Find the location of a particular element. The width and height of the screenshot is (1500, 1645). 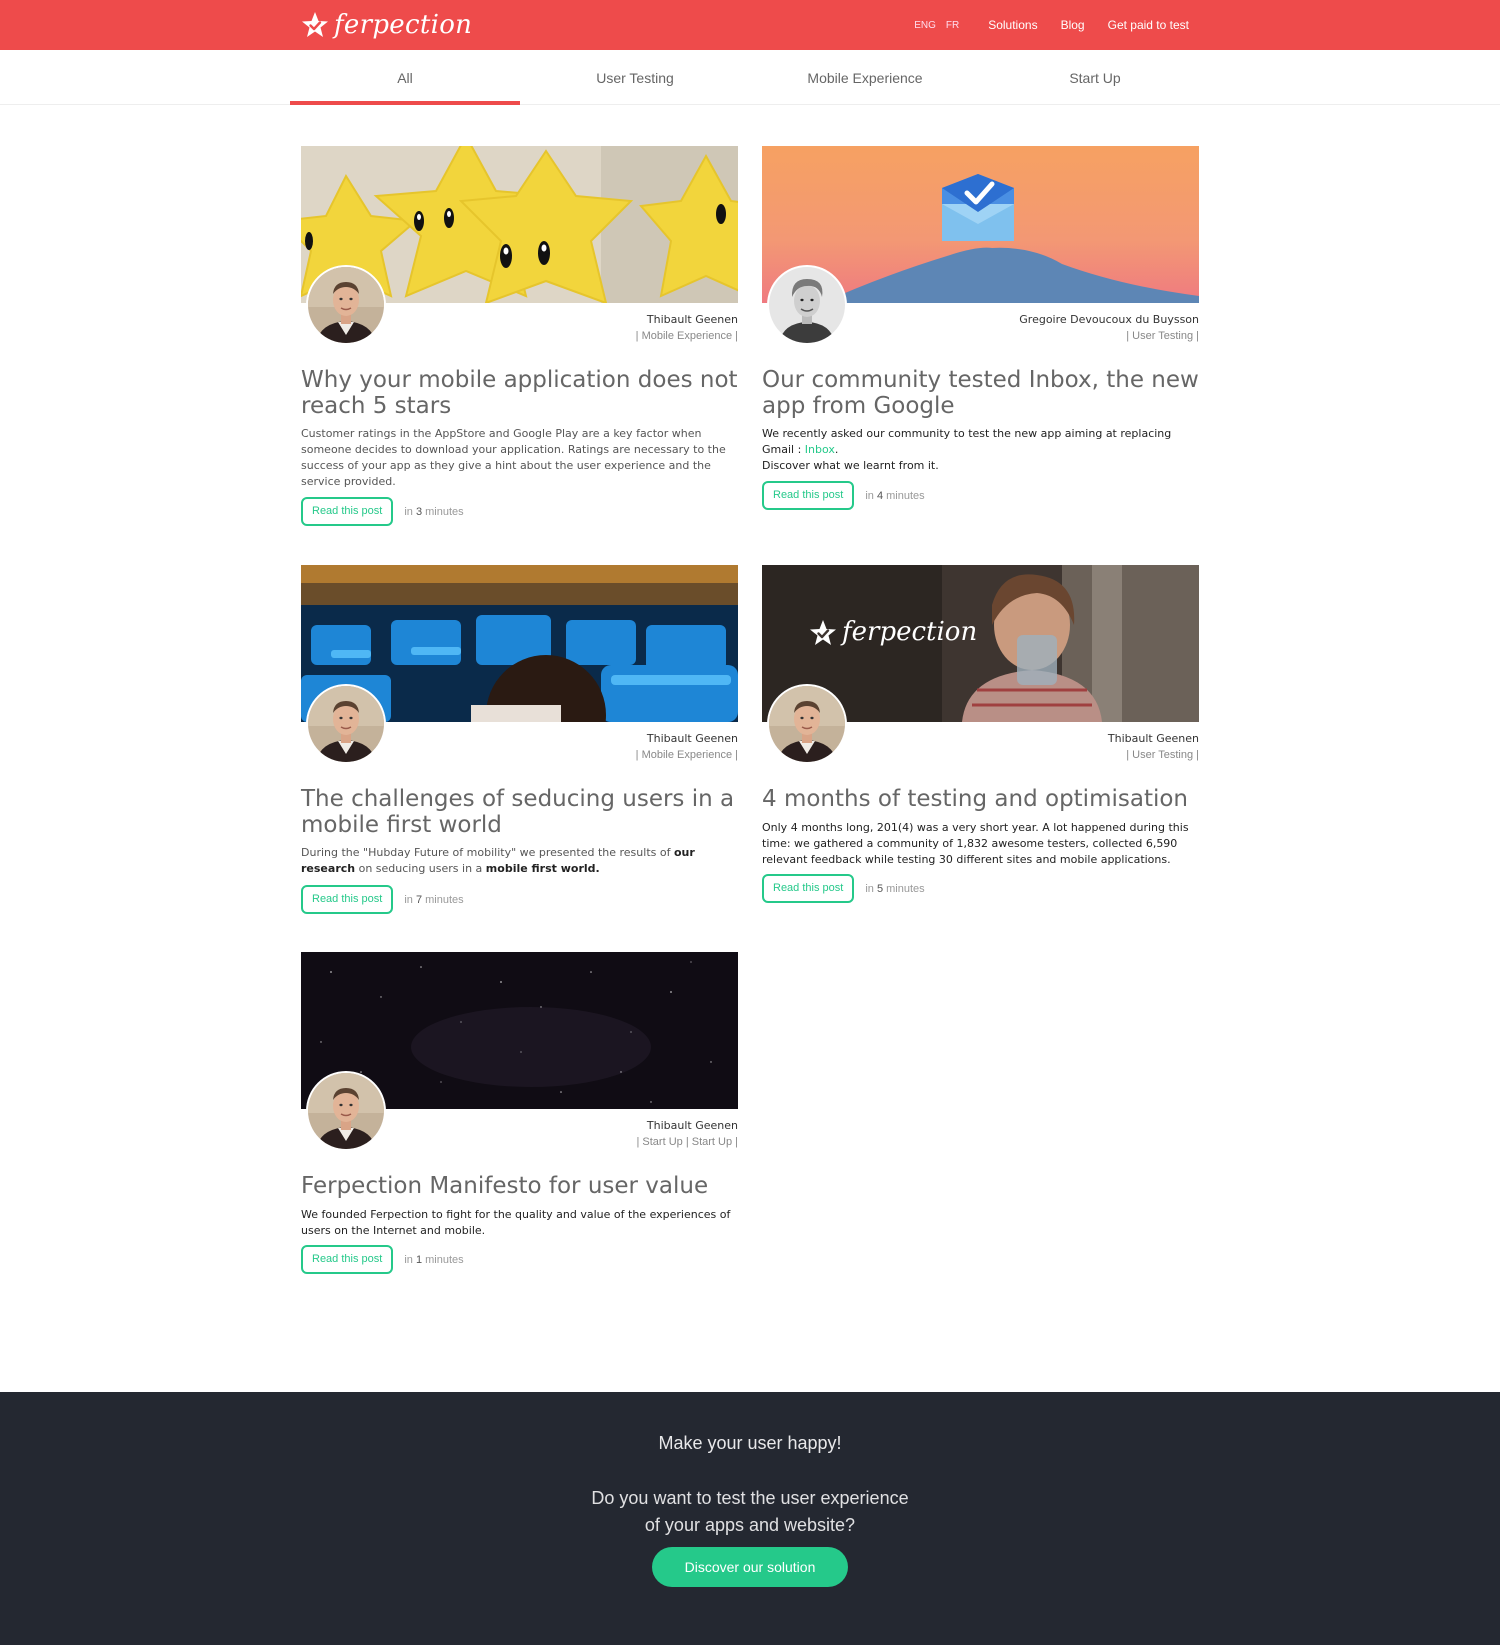

star-logo-icon is located at coordinates (315, 24).